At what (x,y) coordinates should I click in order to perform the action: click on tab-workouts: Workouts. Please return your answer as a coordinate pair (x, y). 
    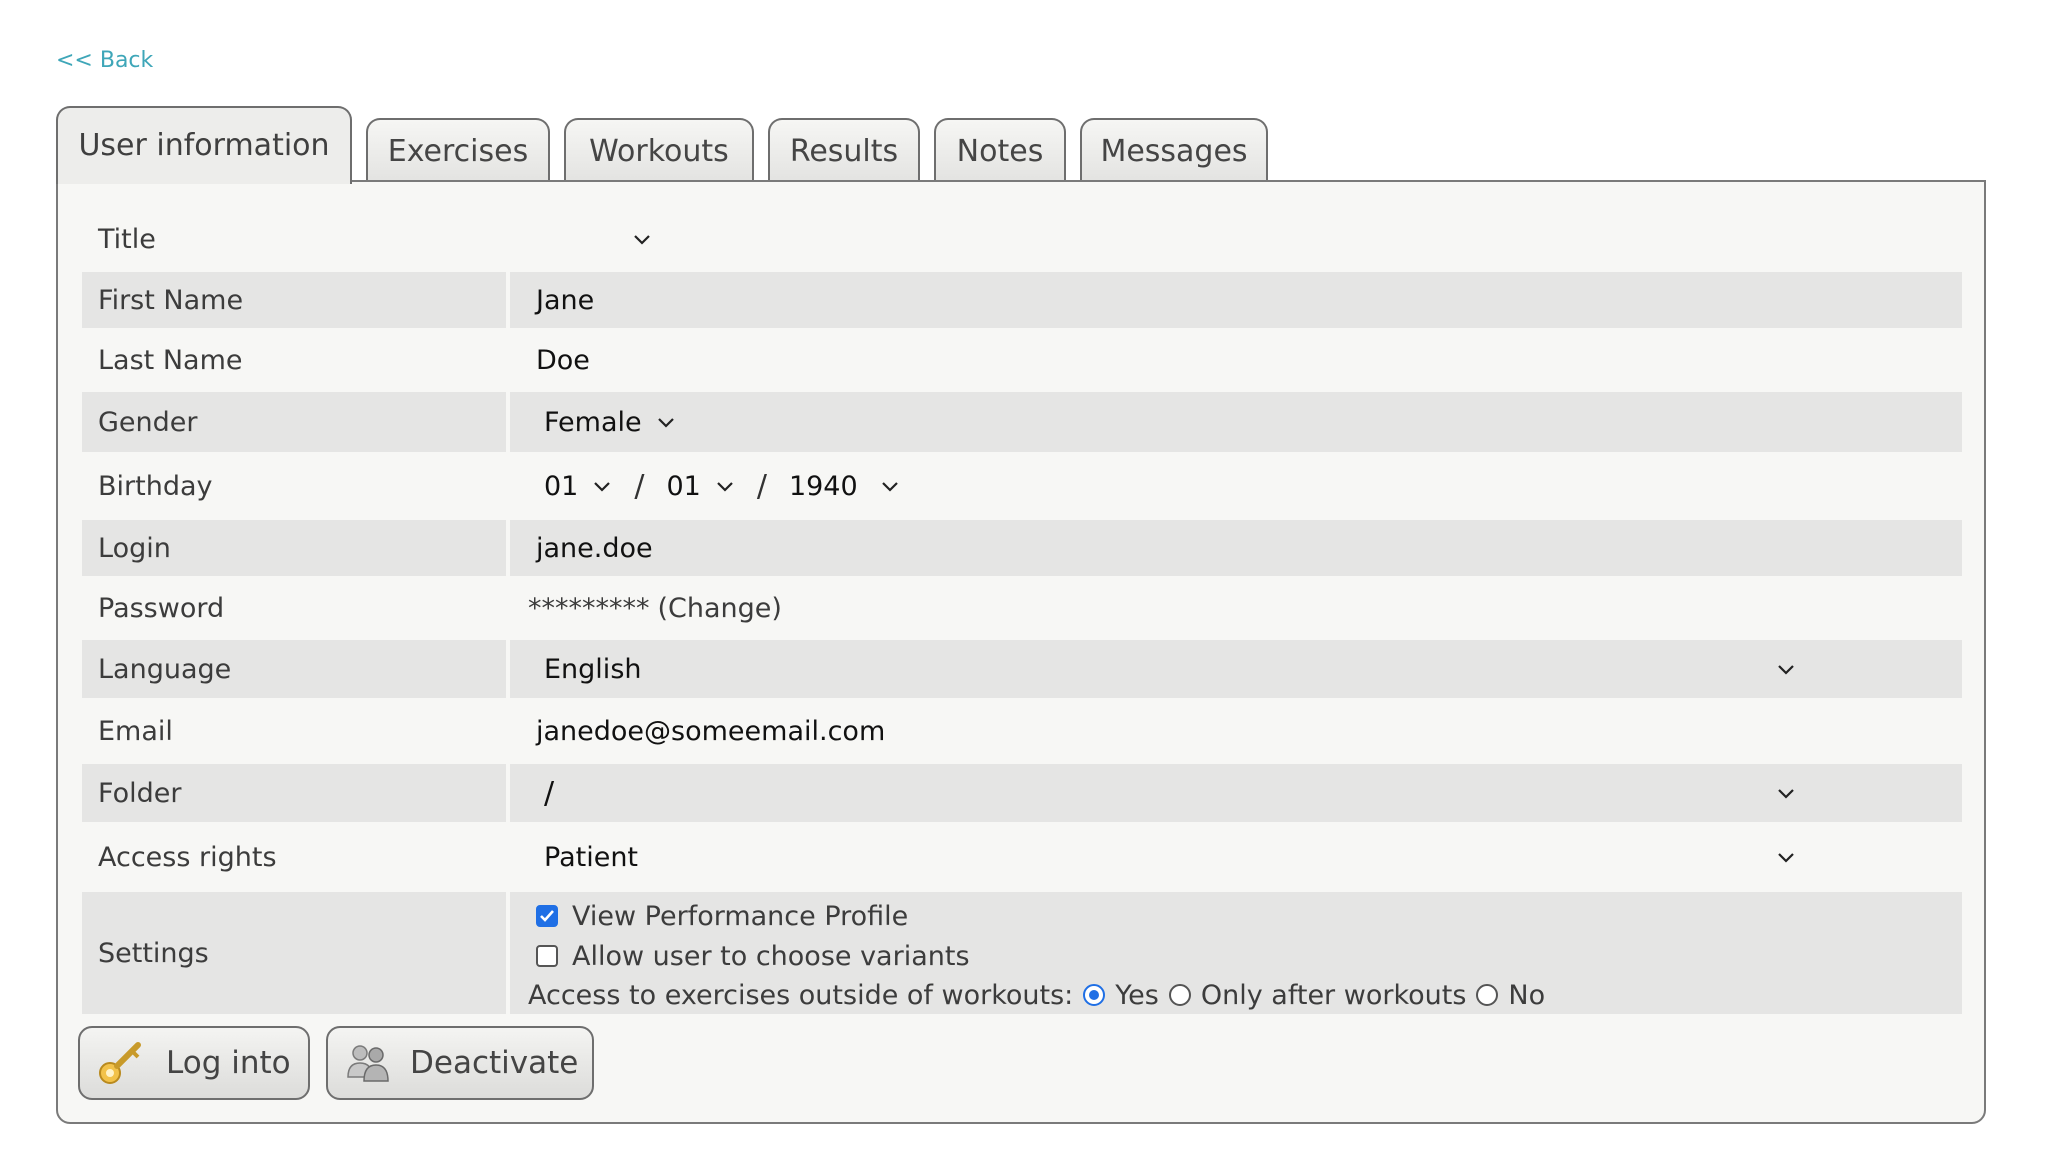
    Looking at the image, I should click on (659, 150).